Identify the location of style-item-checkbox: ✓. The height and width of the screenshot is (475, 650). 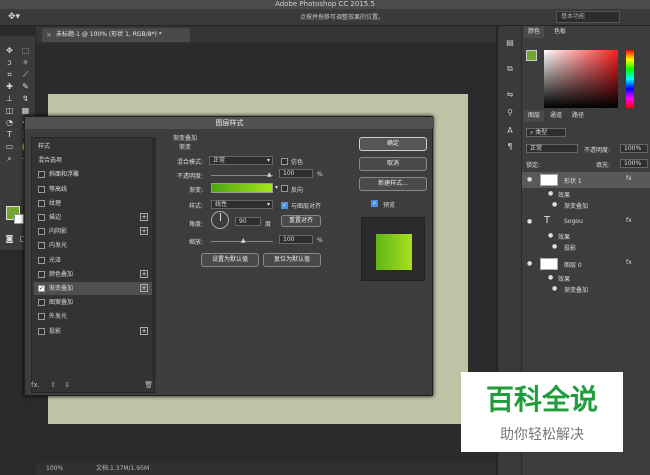
(41, 288).